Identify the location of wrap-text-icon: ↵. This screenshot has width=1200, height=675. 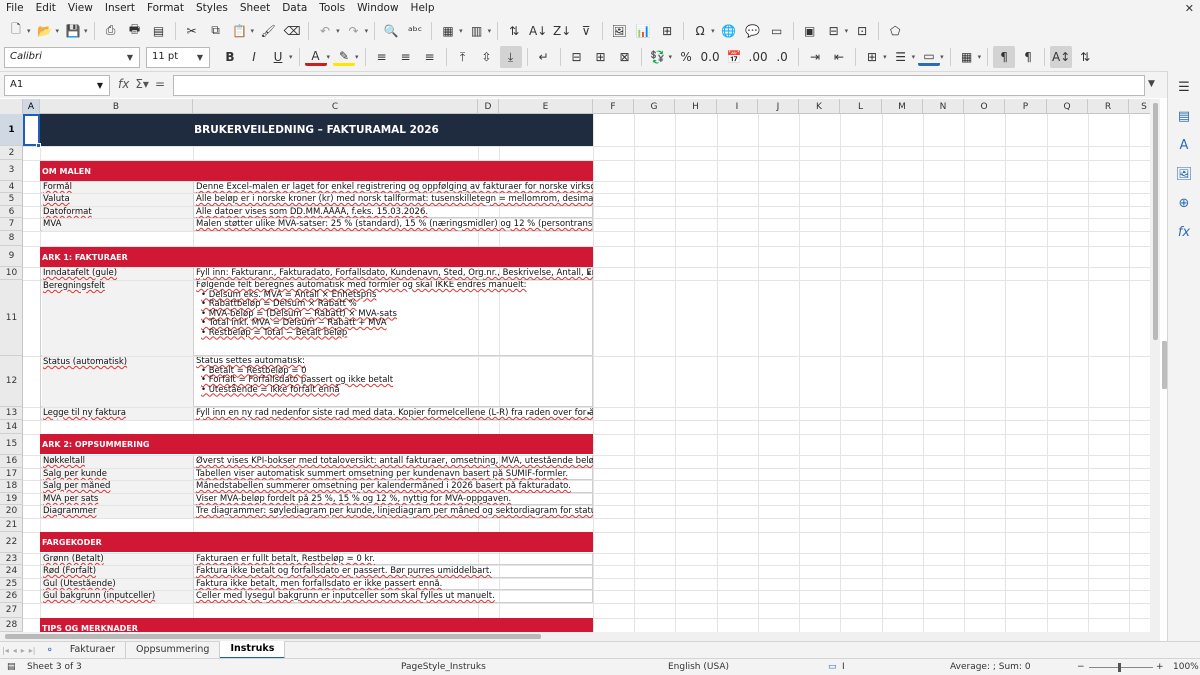
(544, 57).